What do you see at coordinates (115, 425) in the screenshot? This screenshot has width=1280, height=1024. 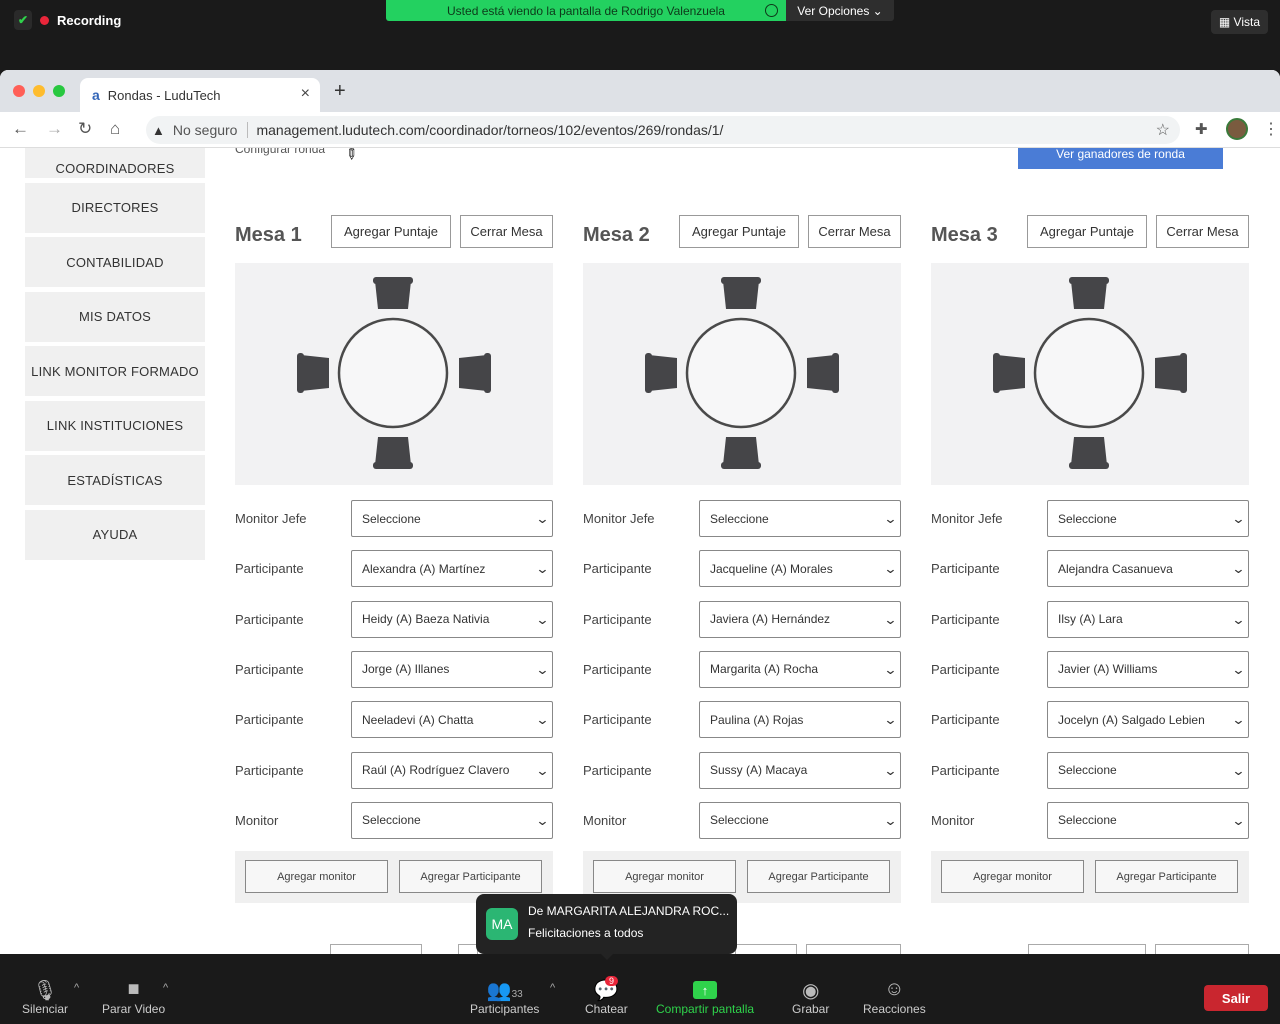 I see `sidebar-item-link-instituciones: LINK INSTITUCIONES` at bounding box center [115, 425].